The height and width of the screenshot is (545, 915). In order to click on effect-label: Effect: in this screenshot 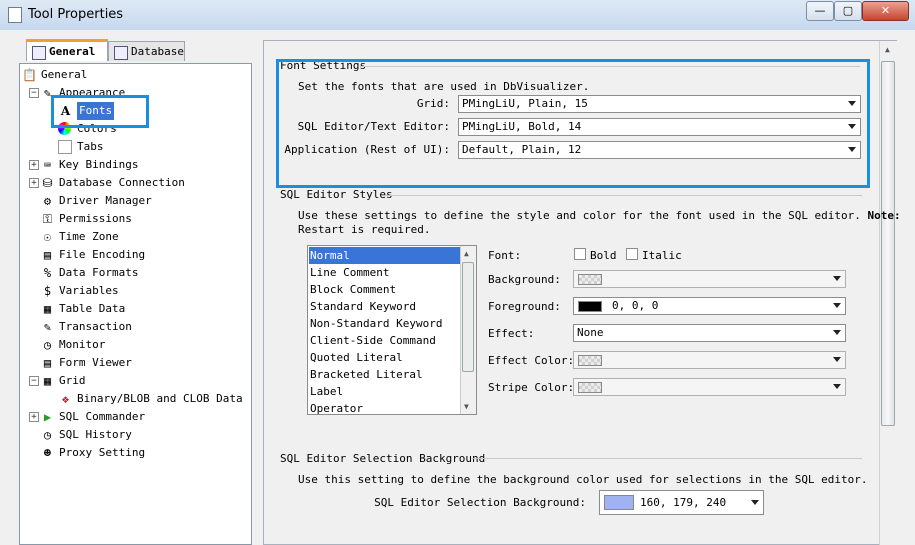, I will do `click(511, 333)`.